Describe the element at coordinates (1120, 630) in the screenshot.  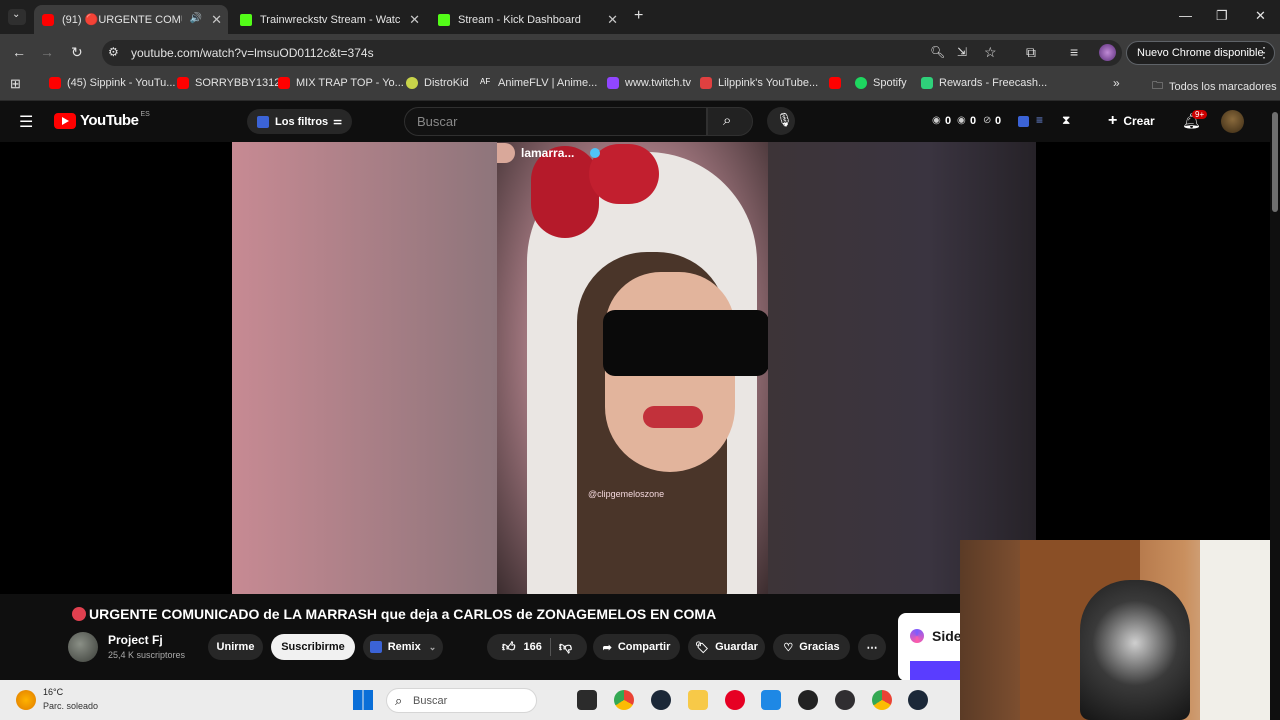
I see `webcam-overlay` at that location.